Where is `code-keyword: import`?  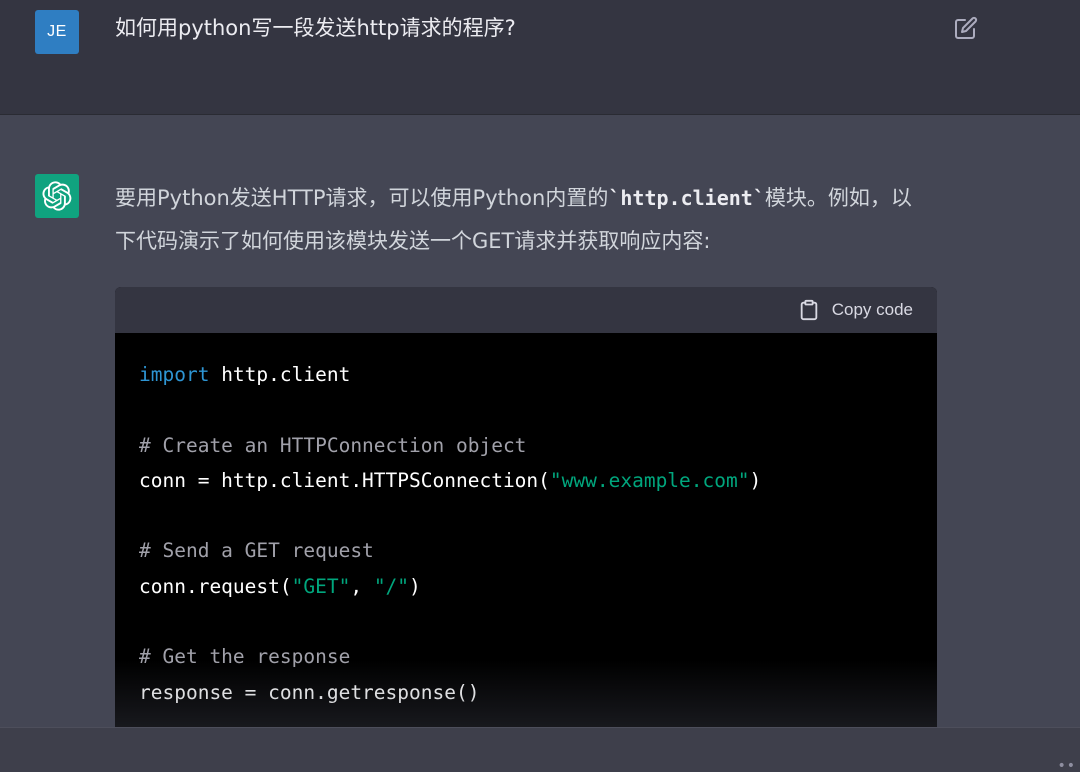
code-keyword: import is located at coordinates (174, 374).